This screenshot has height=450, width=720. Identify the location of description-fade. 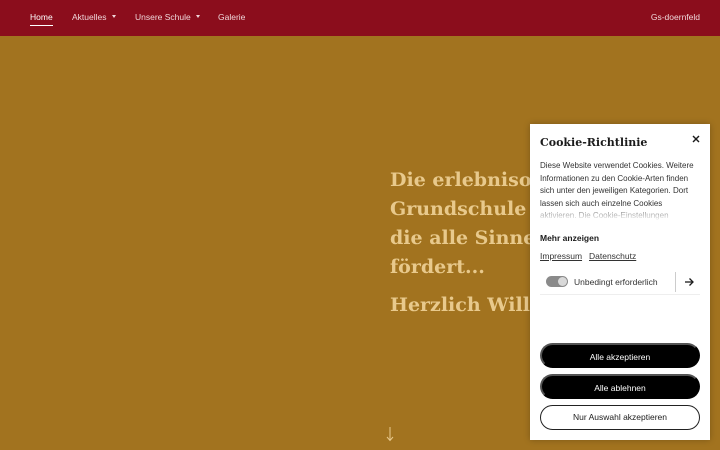
(620, 213).